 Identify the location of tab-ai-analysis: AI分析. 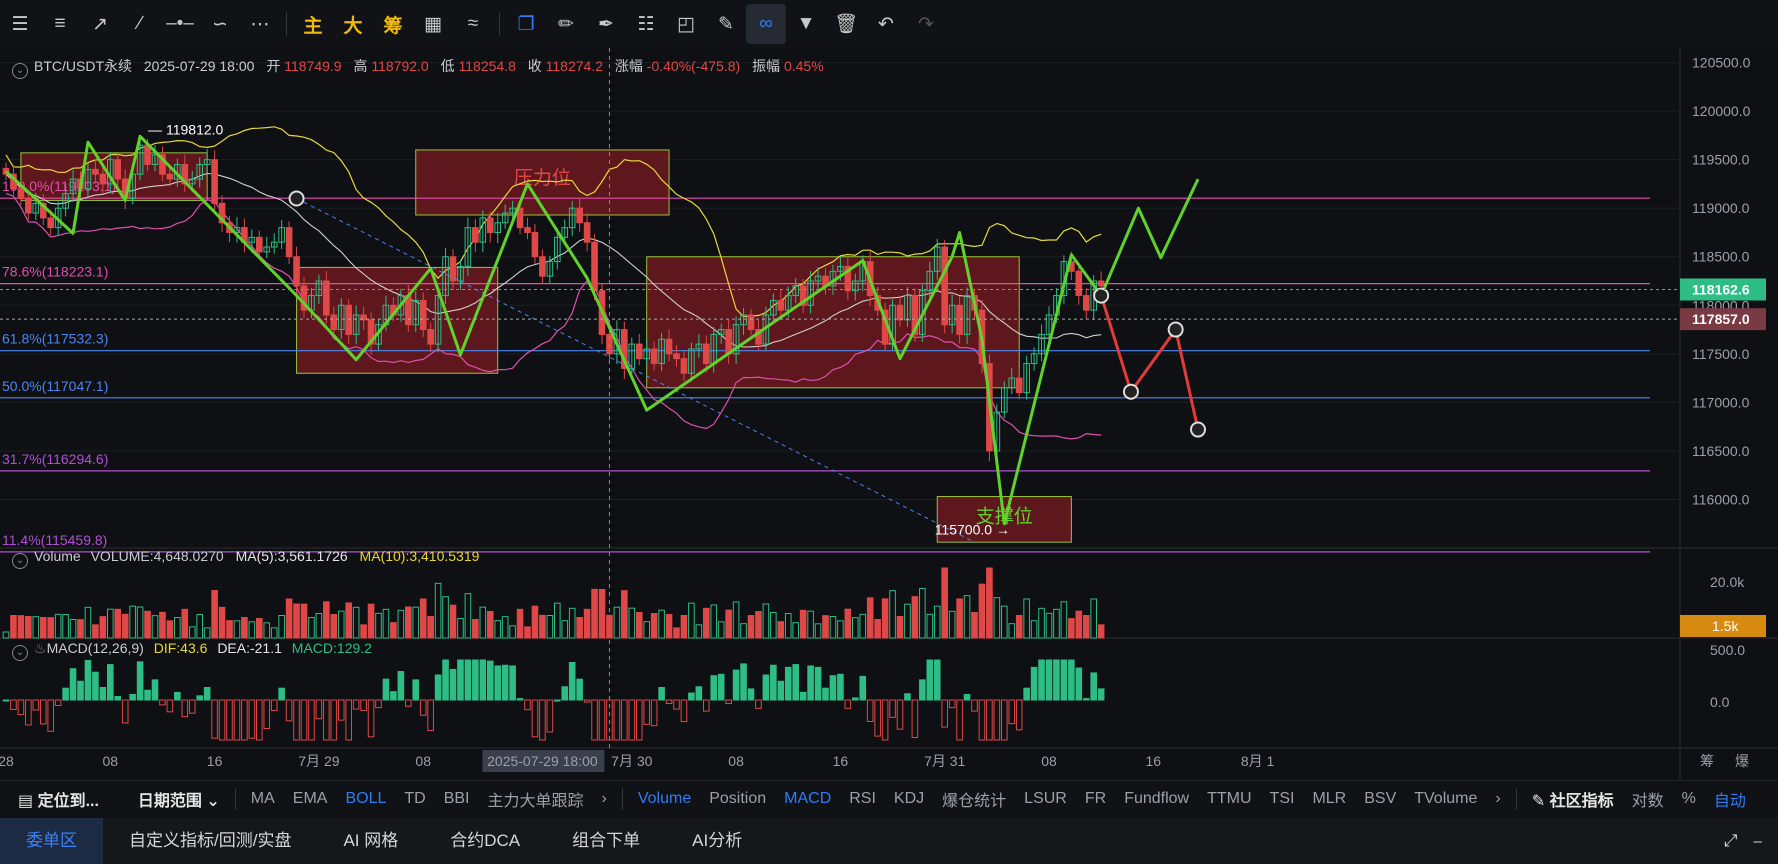
(717, 841).